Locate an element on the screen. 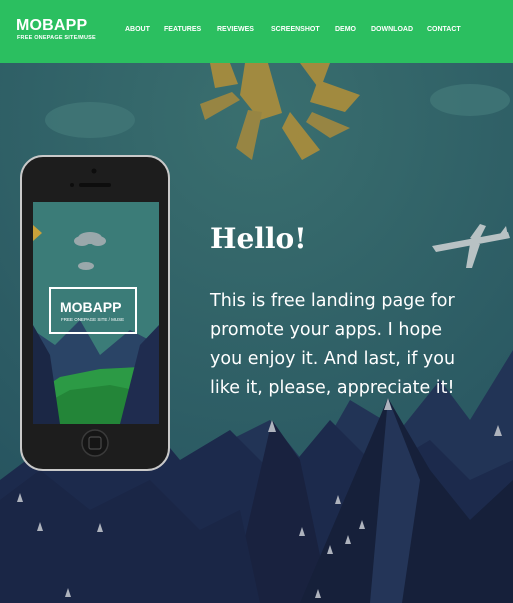 The image size is (513, 603). nav-screenshot: SCREENSHOT is located at coordinates (295, 29).